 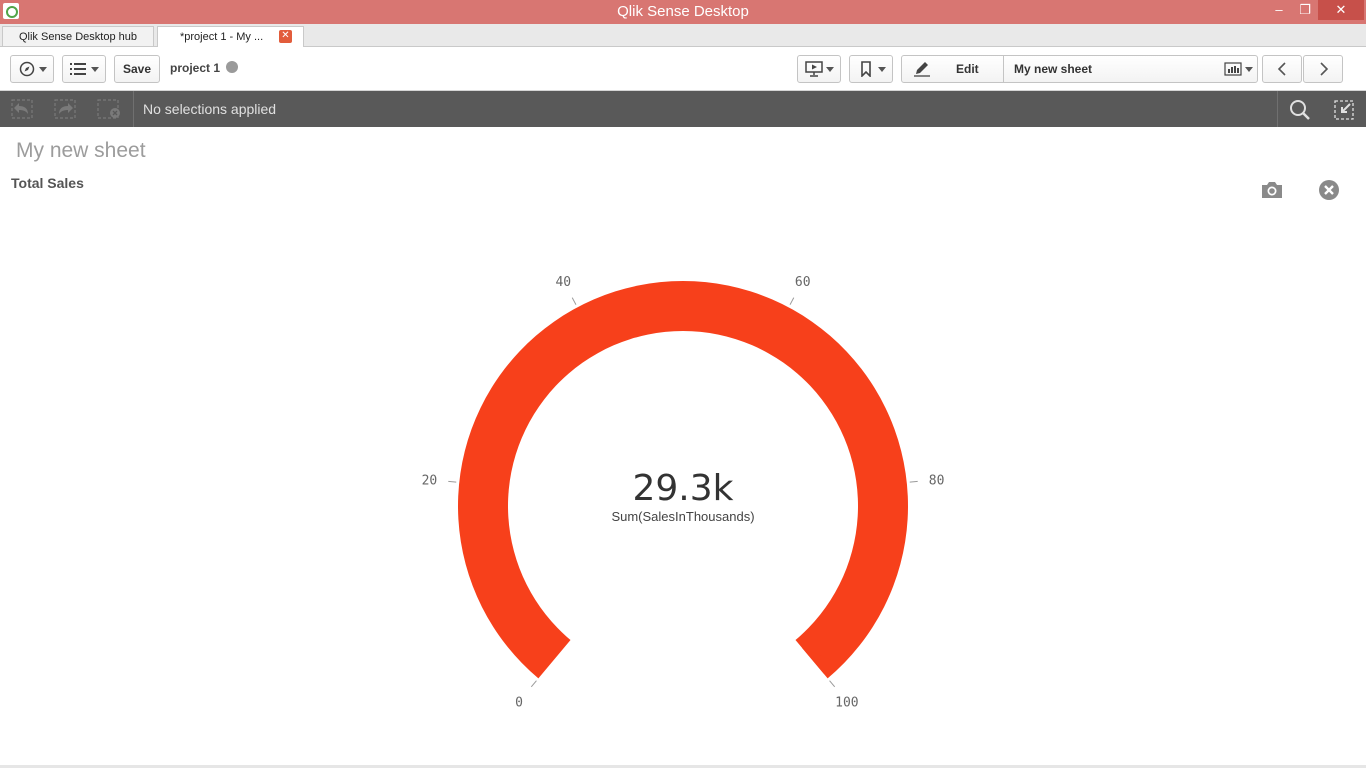 What do you see at coordinates (430, 480) in the screenshot?
I see `gauge-tick-label: 20` at bounding box center [430, 480].